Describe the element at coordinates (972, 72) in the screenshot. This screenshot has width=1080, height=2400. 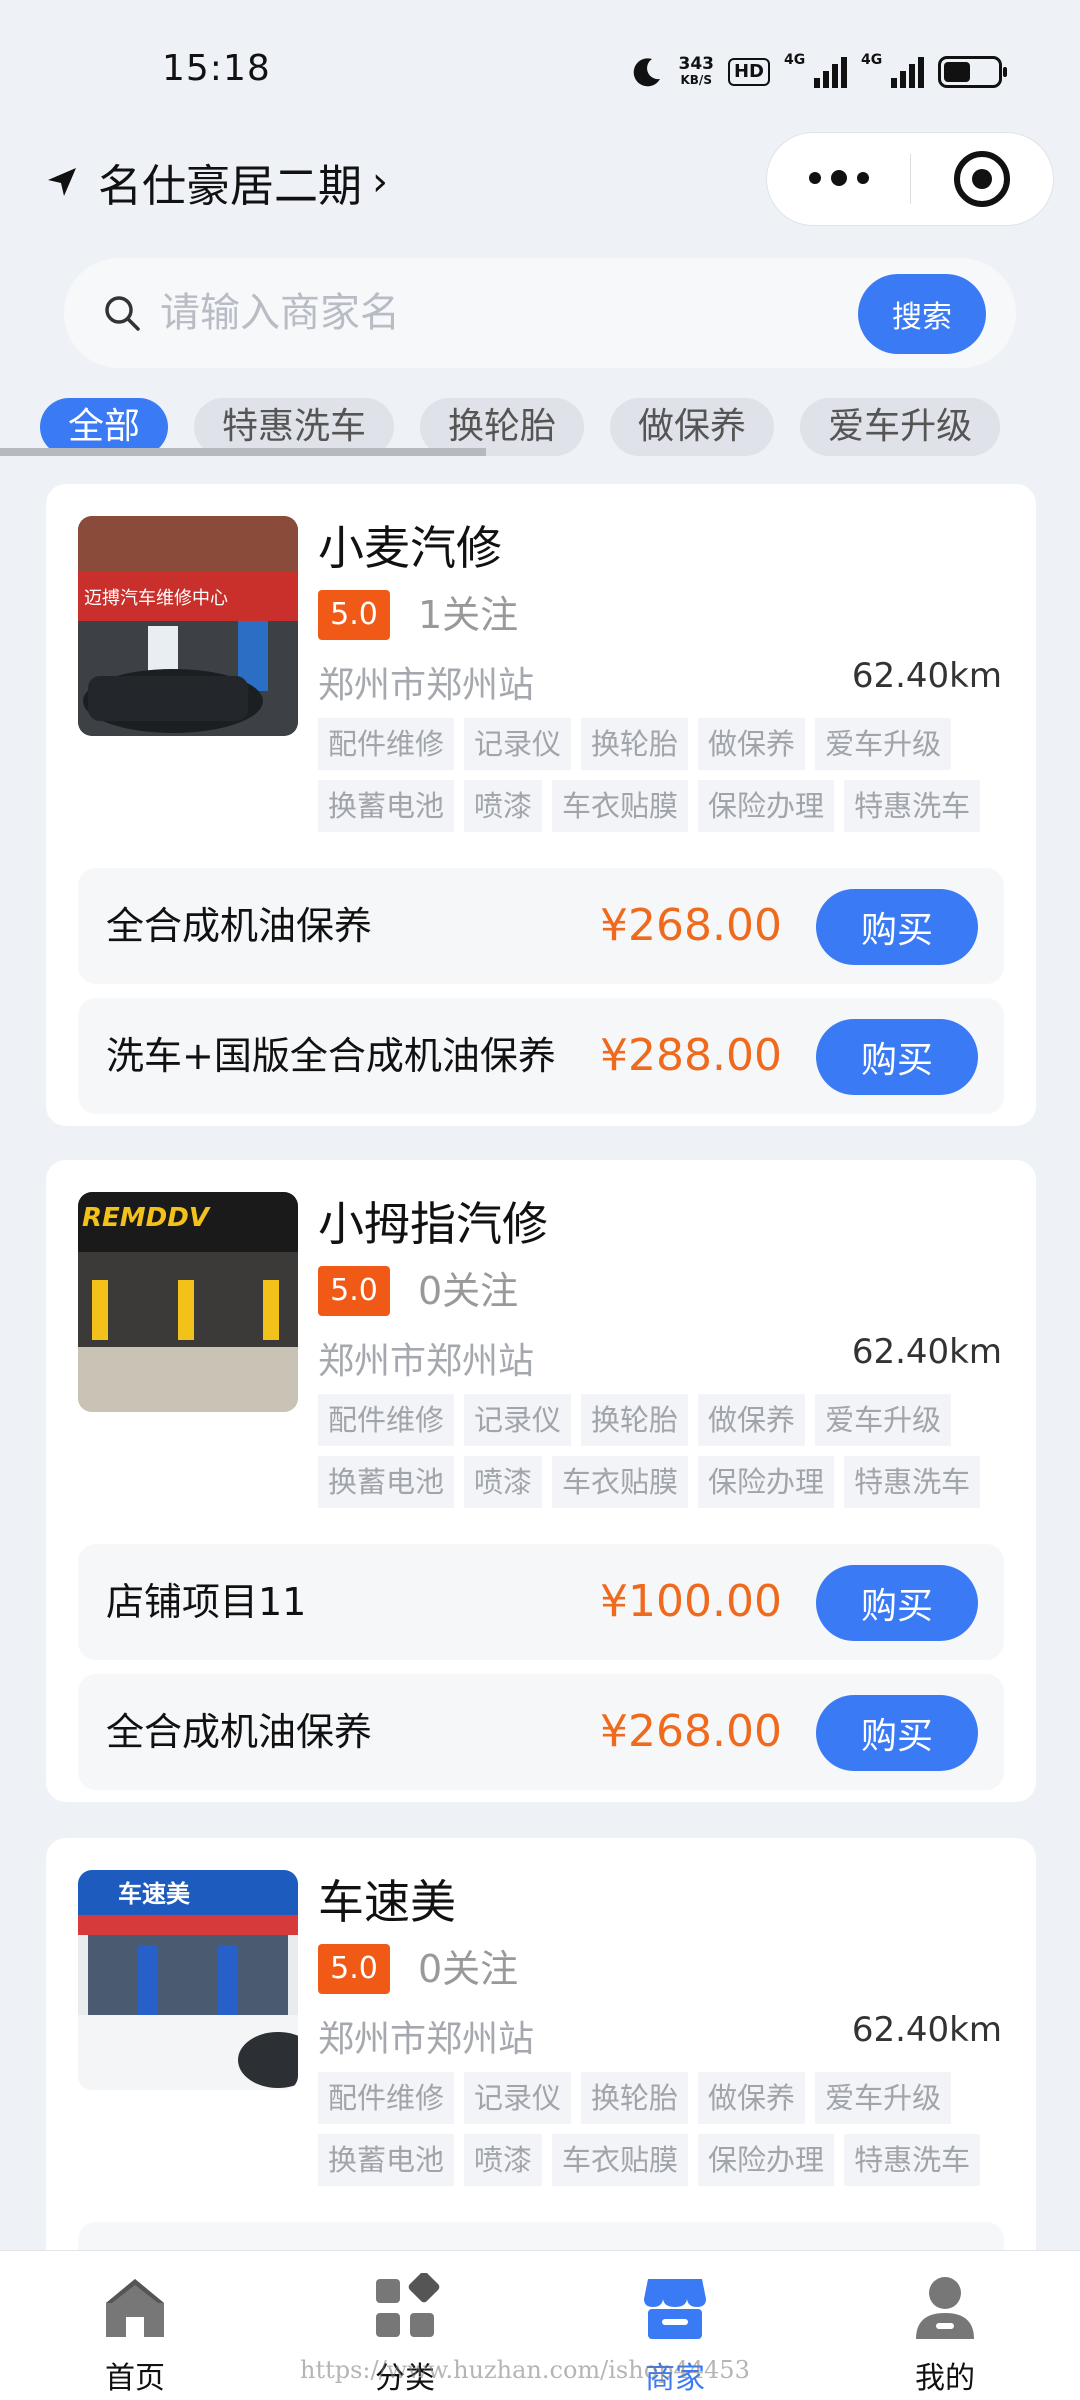
I see `battery-icon` at that location.